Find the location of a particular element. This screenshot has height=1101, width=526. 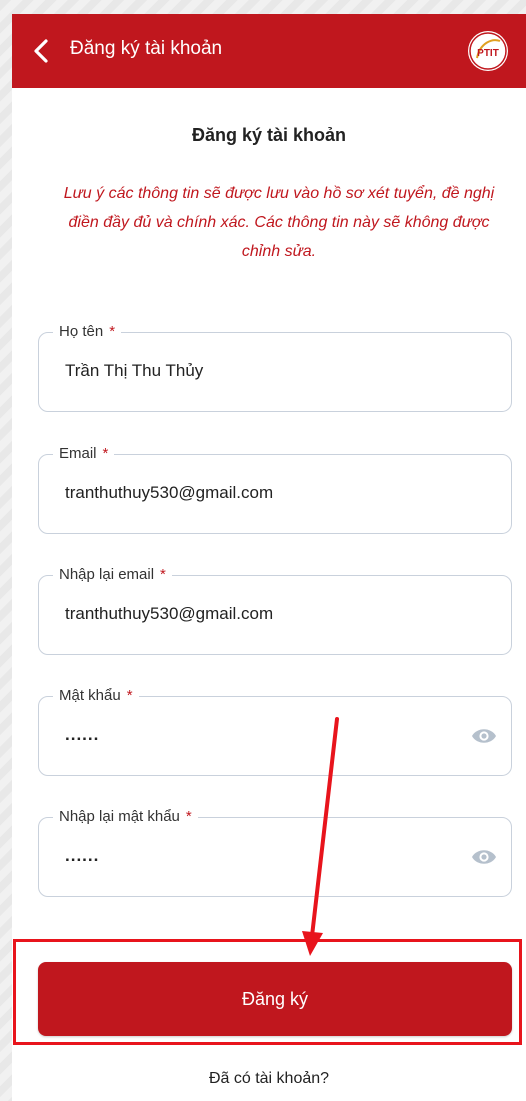

email-field: Email * is located at coordinates (275, 489).